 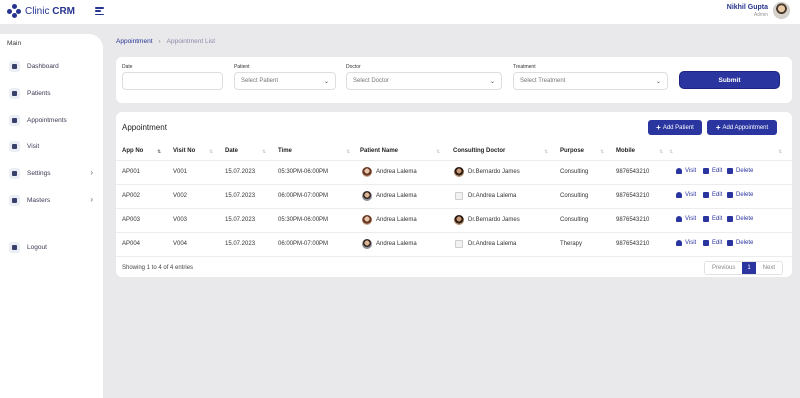 What do you see at coordinates (14, 247) in the screenshot?
I see `logout-icon` at bounding box center [14, 247].